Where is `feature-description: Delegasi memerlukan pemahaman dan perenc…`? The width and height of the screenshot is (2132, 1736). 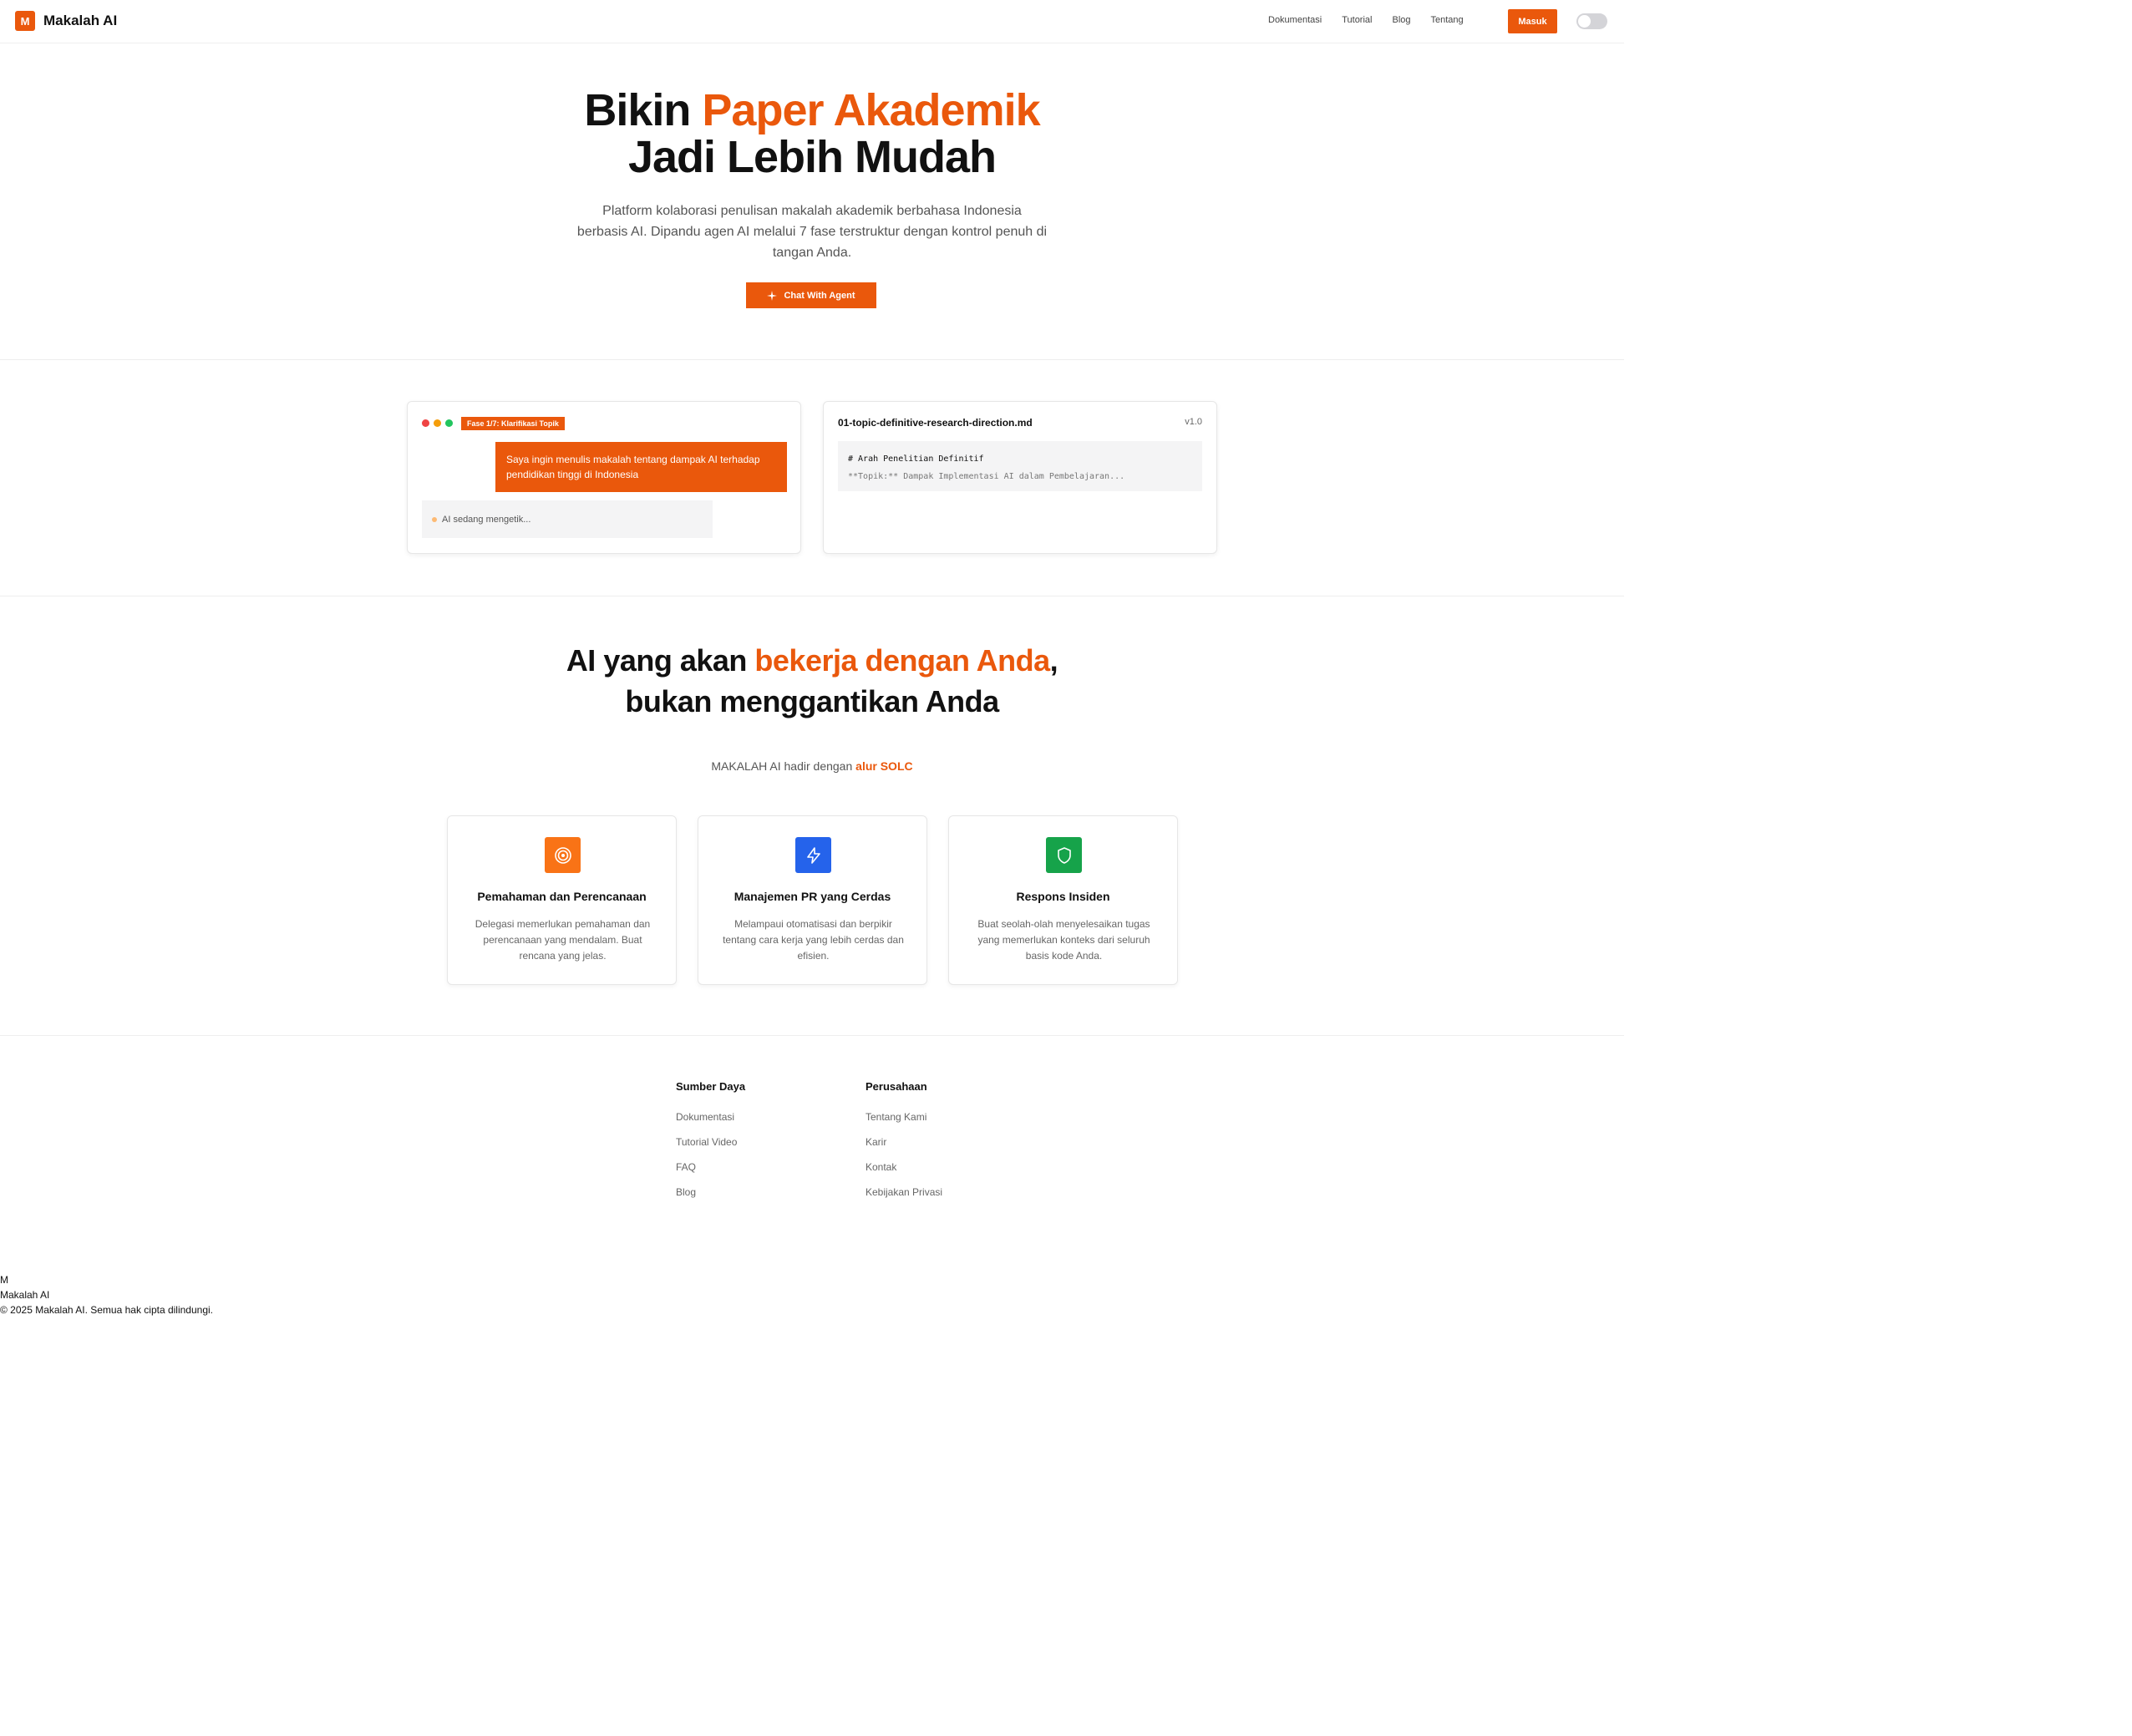 feature-description: Delegasi memerlukan pemahaman dan perenc… is located at coordinates (563, 940).